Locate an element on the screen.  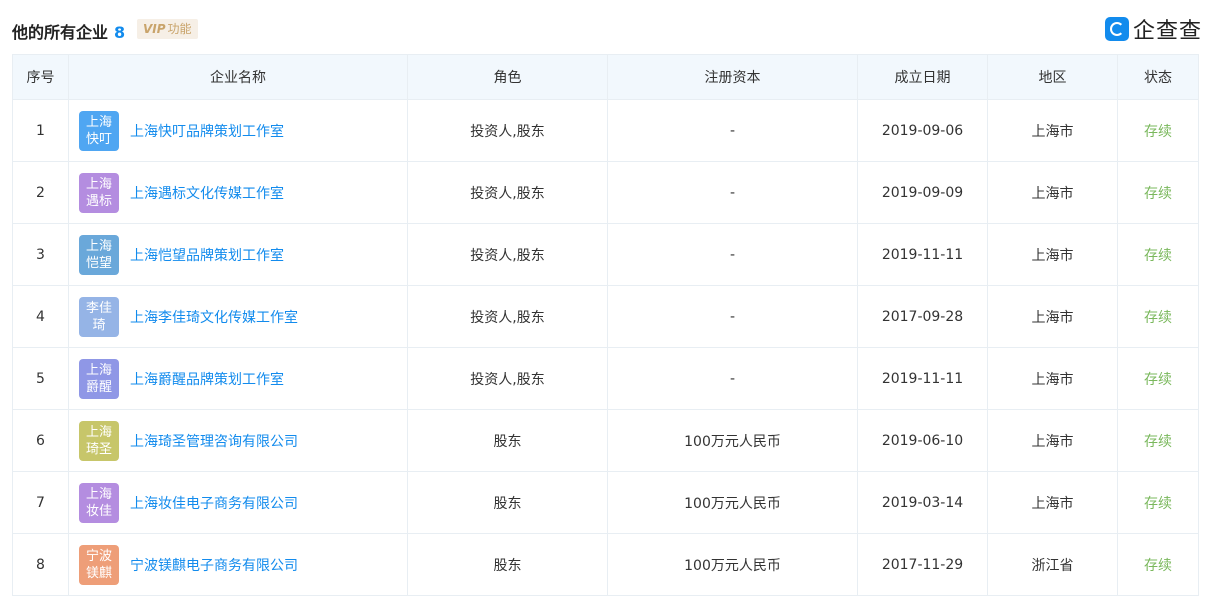
company-name-link: 上海李佳琦文化传媒工作室 is located at coordinates (214, 317).